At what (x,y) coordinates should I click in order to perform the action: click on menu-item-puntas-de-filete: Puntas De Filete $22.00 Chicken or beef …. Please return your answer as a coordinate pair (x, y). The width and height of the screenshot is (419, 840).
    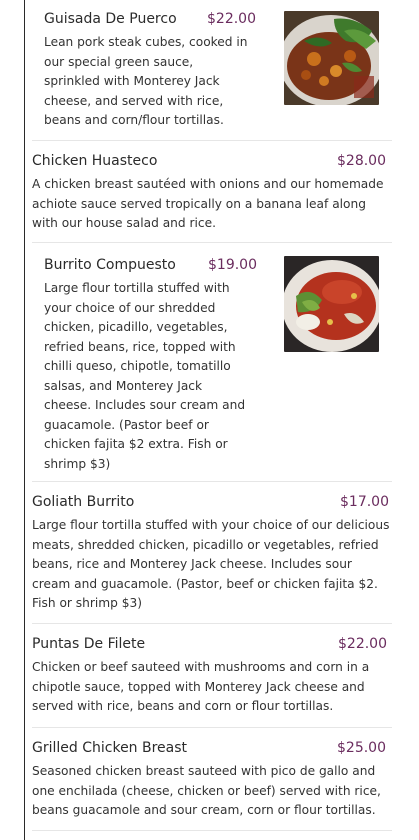
    Looking at the image, I should click on (212, 676).